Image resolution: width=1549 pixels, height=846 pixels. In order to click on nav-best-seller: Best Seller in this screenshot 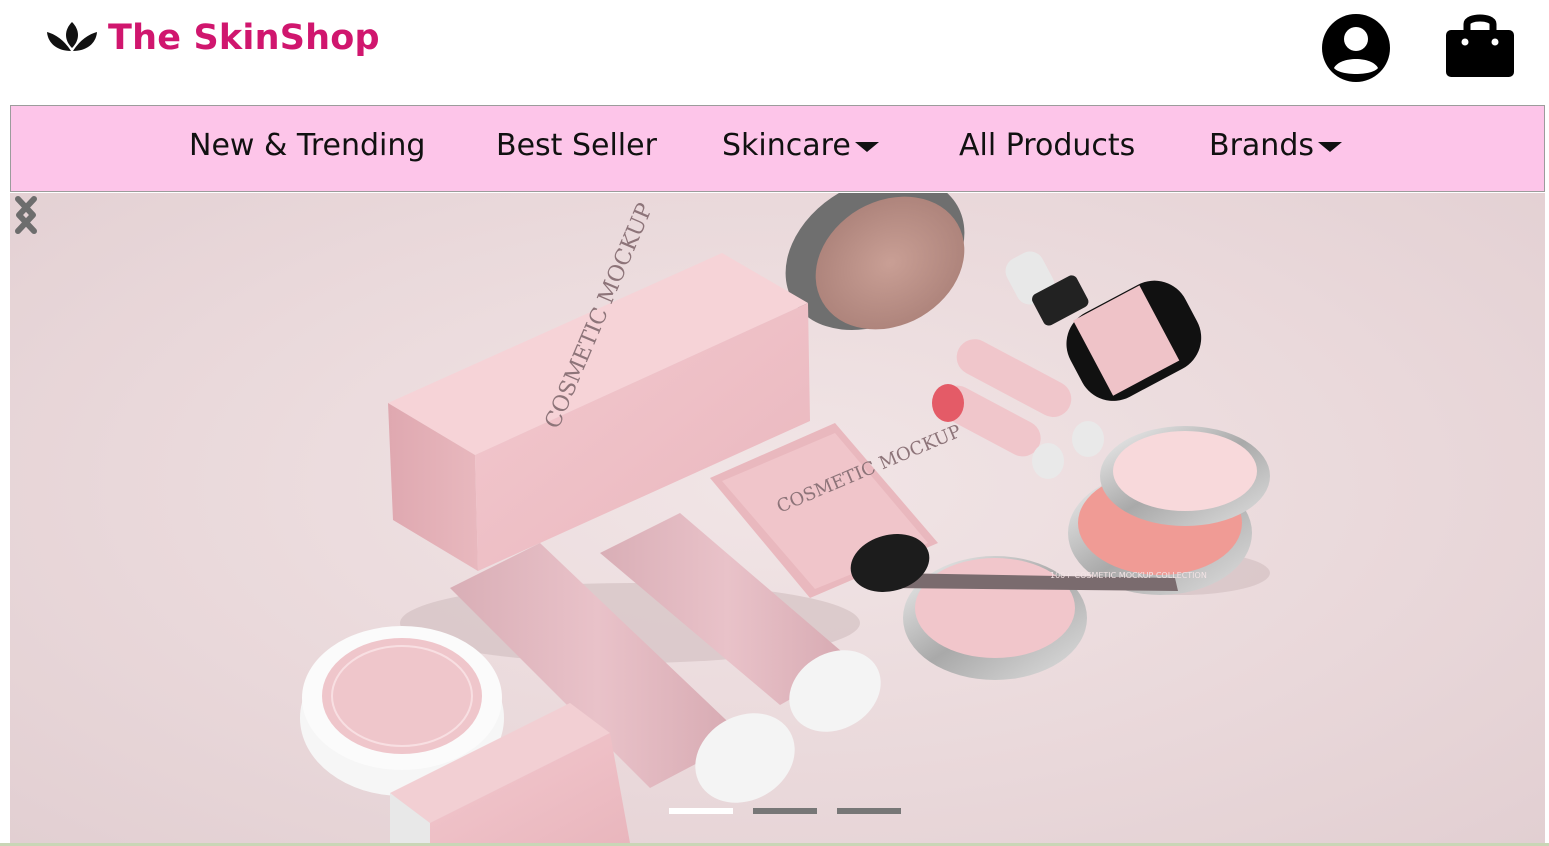, I will do `click(576, 145)`.